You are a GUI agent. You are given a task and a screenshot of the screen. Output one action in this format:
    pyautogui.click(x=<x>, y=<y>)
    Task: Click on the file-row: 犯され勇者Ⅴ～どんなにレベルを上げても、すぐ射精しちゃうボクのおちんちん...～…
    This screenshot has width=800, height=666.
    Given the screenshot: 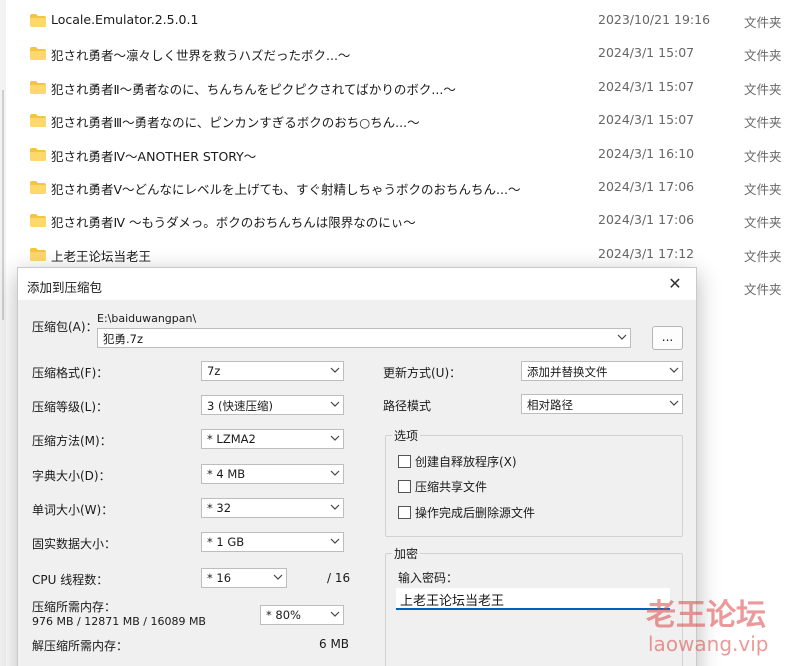 What is the action you would take?
    pyautogui.click(x=411, y=187)
    